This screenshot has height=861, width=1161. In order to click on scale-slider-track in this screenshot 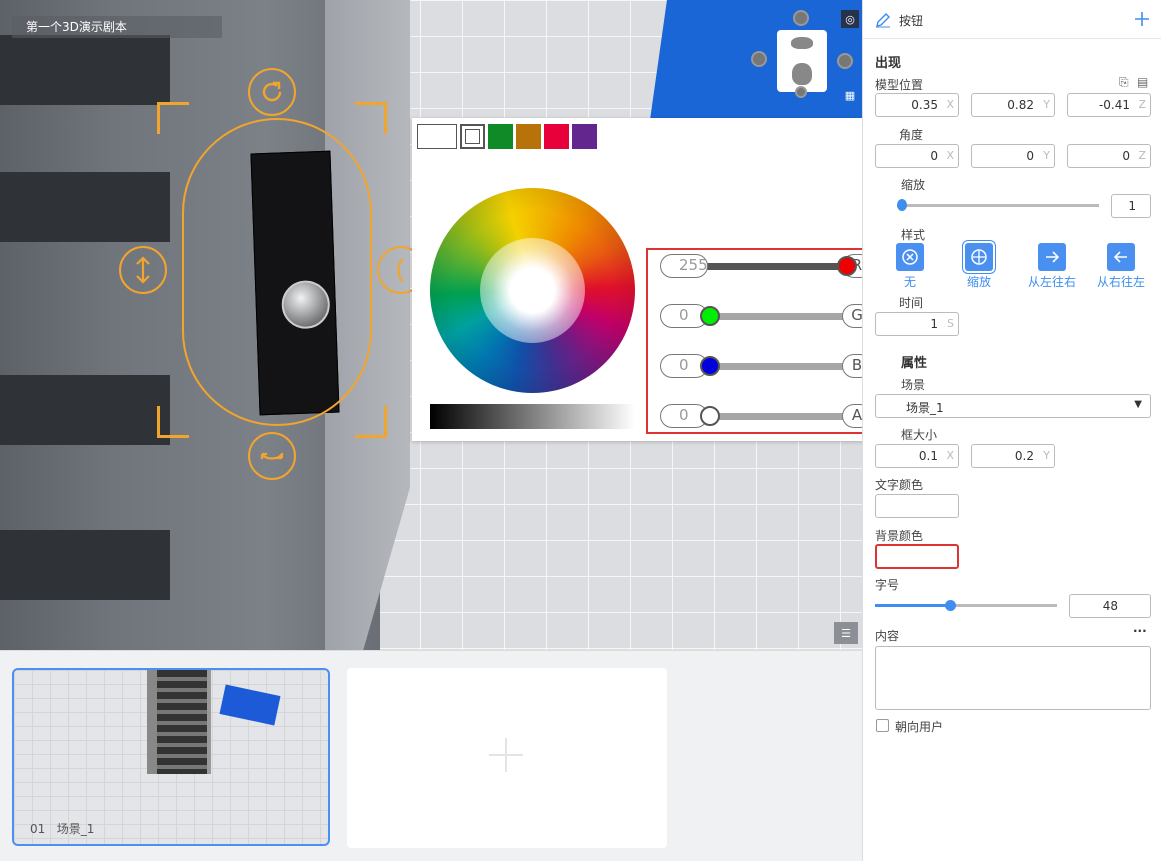, I will do `click(998, 205)`.